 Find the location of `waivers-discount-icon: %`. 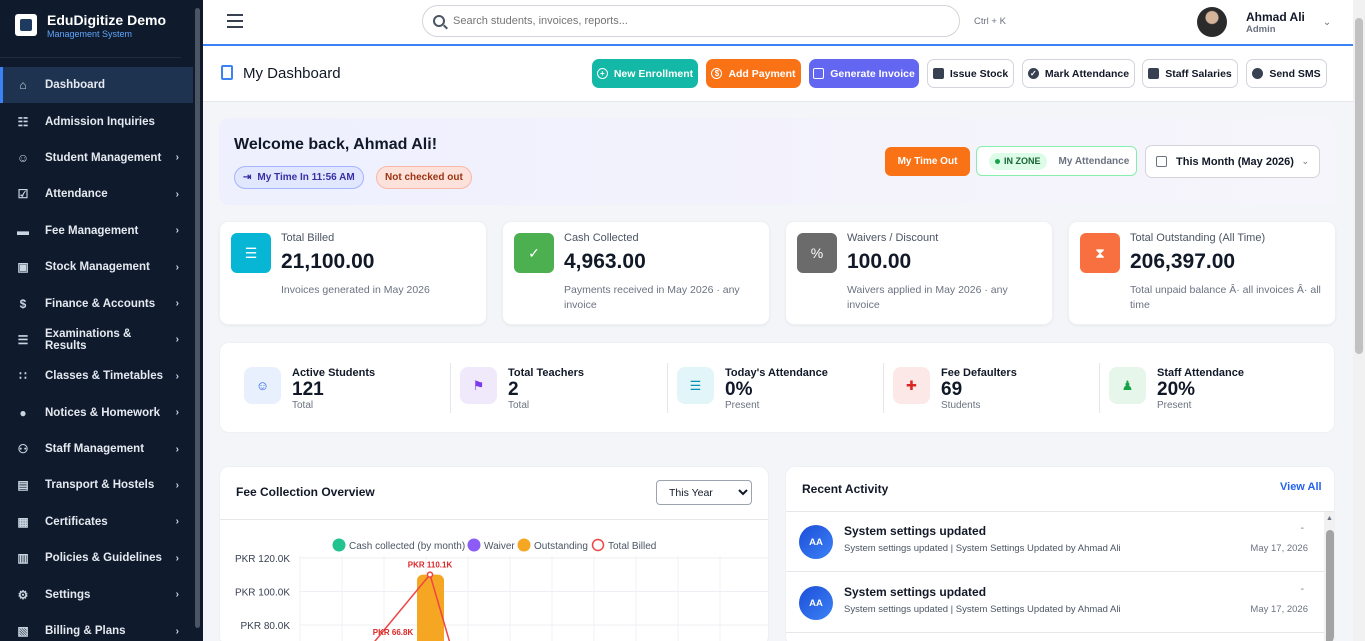

waivers-discount-icon: % is located at coordinates (817, 253).